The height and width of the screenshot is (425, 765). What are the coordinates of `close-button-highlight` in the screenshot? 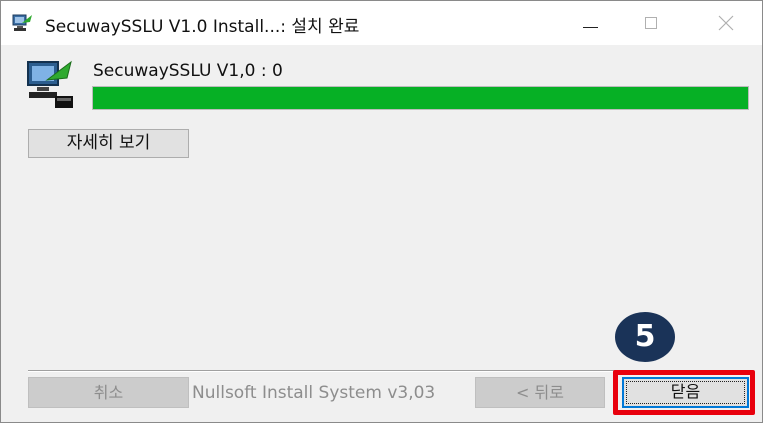 It's located at (684, 392).